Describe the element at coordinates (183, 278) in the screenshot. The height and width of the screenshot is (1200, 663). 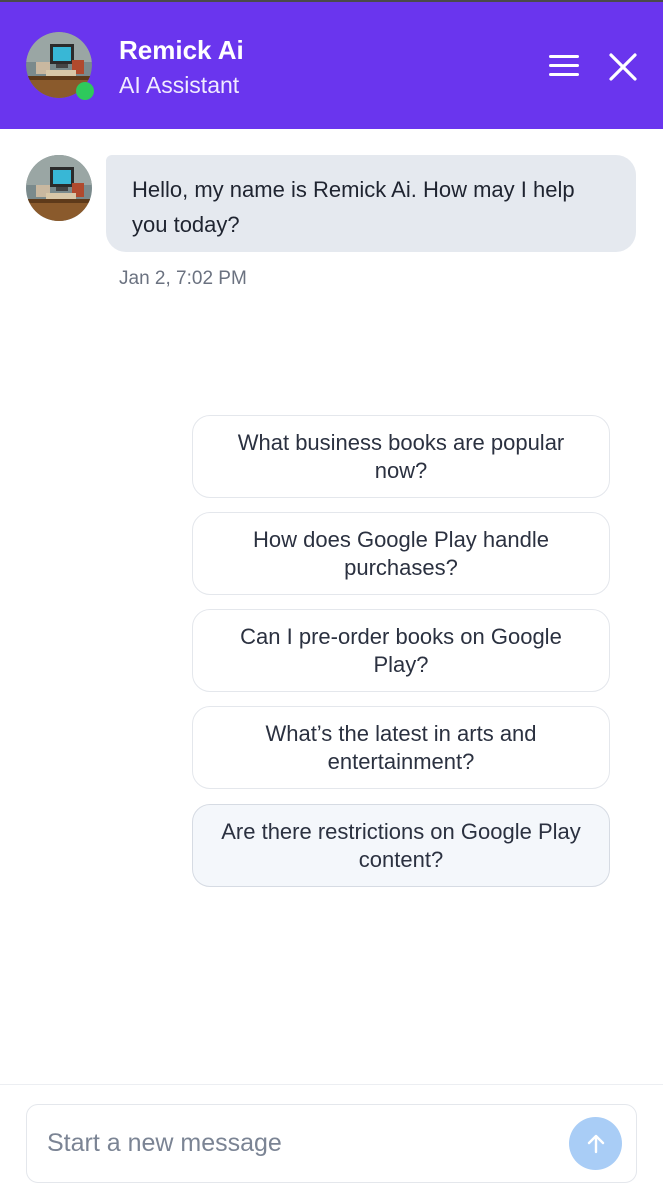
I see `message-timestamp: Jan 2, 7:02 PM` at that location.